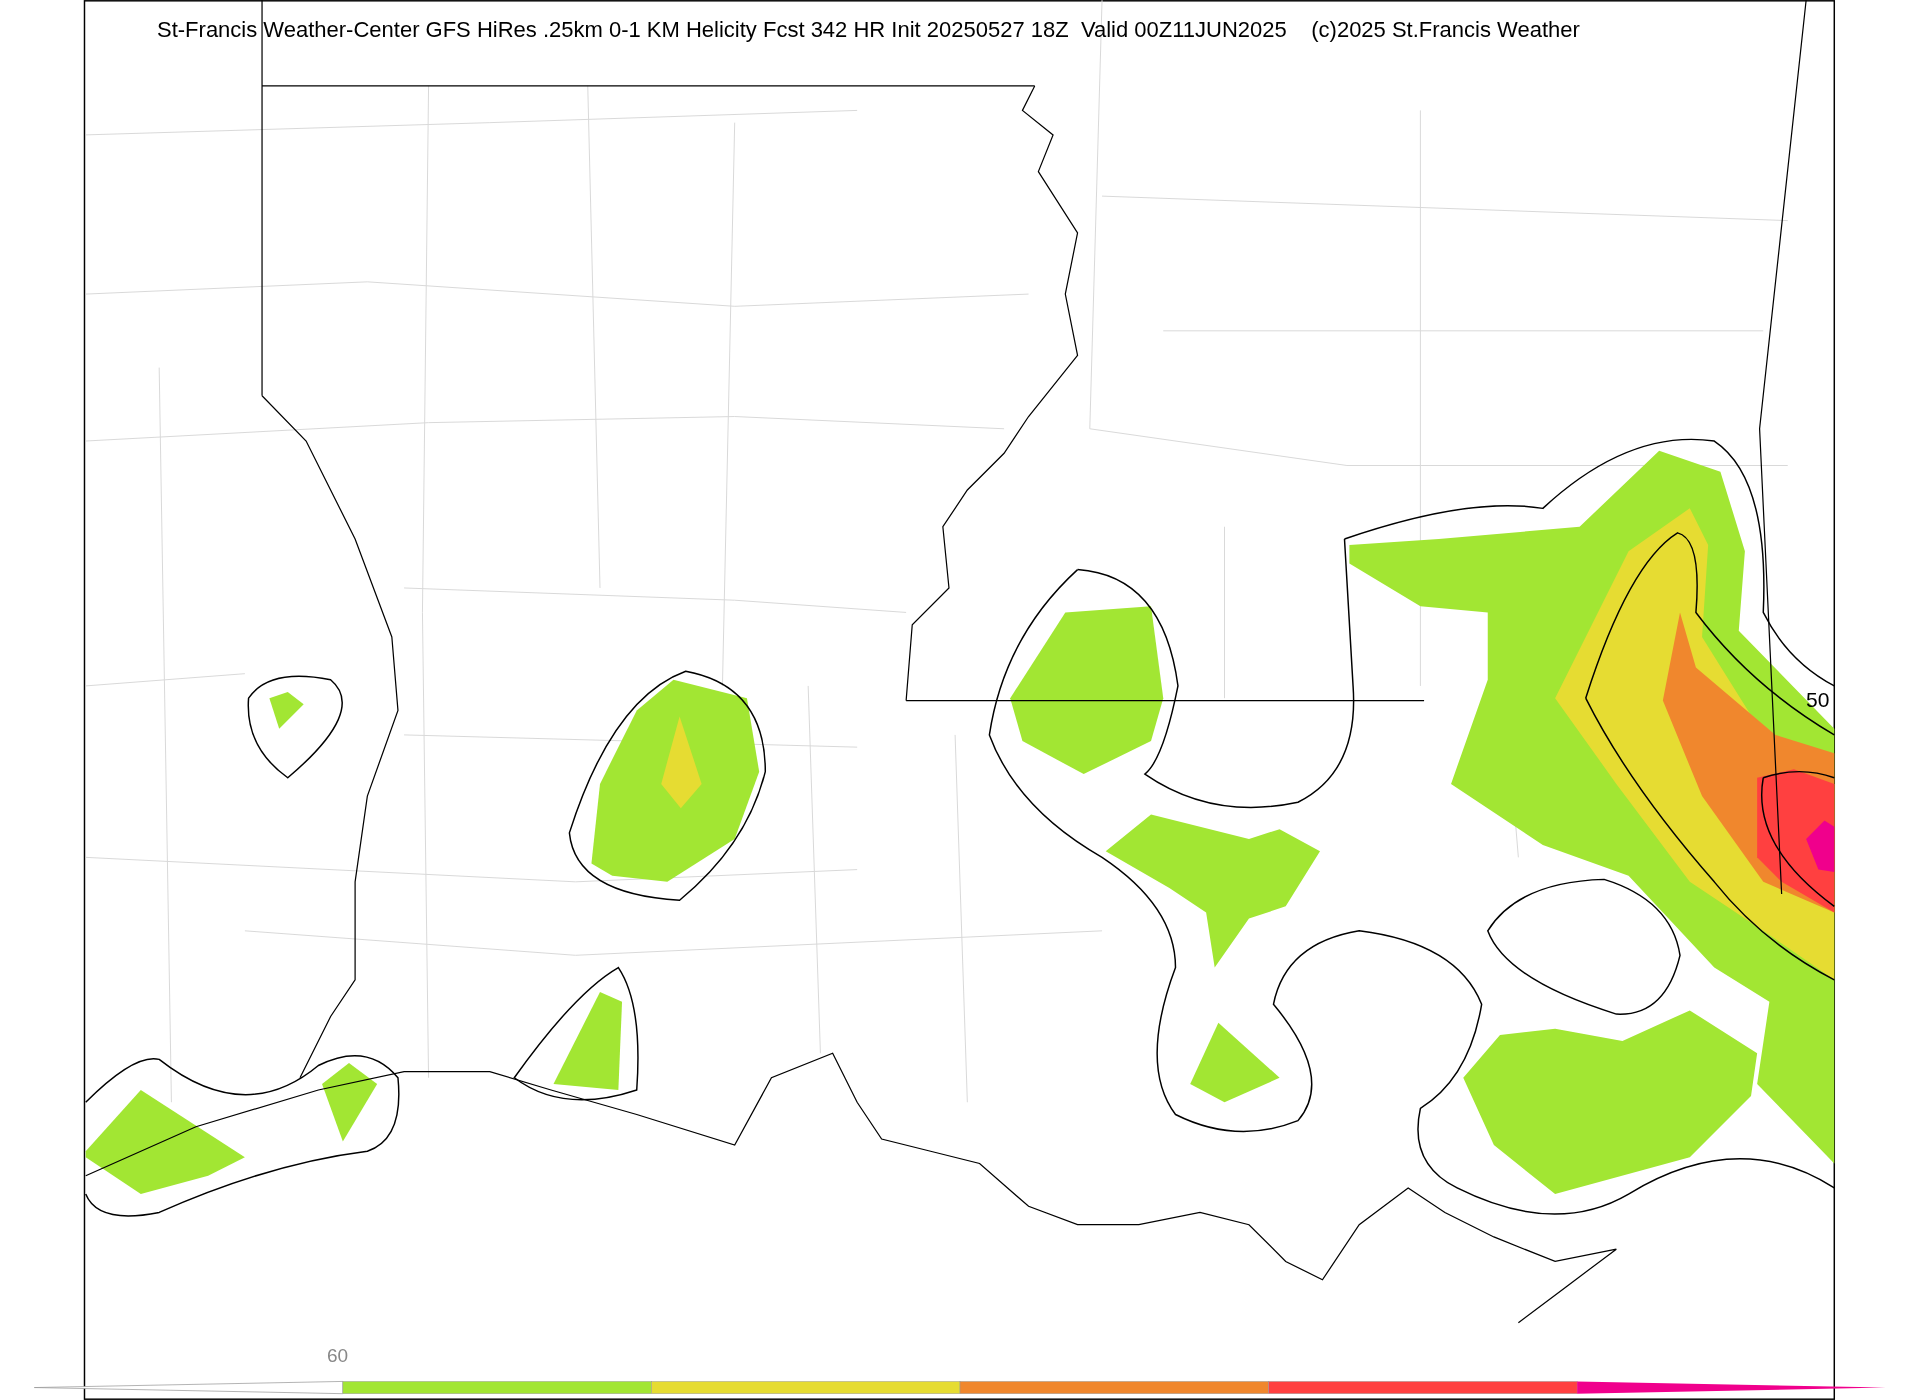  I want to click on map-title: St-Francis Weather-Center GFS HiRes .25km 0-1 KM Helicity Fcst 342 HR Init 20250527 18Z Valid 00Z11JUN2025 (c)2025 St.Francis Weather, so click(868, 30).